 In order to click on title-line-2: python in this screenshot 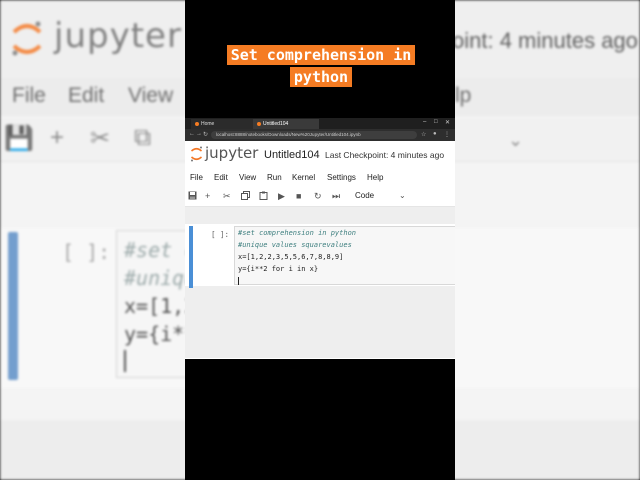, I will do `click(321, 77)`.